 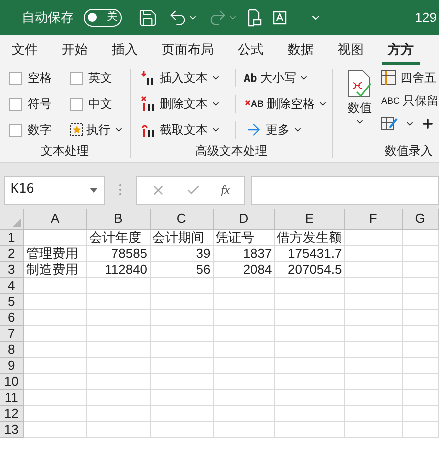 I want to click on ribbon-tab: 数据, so click(x=301, y=51).